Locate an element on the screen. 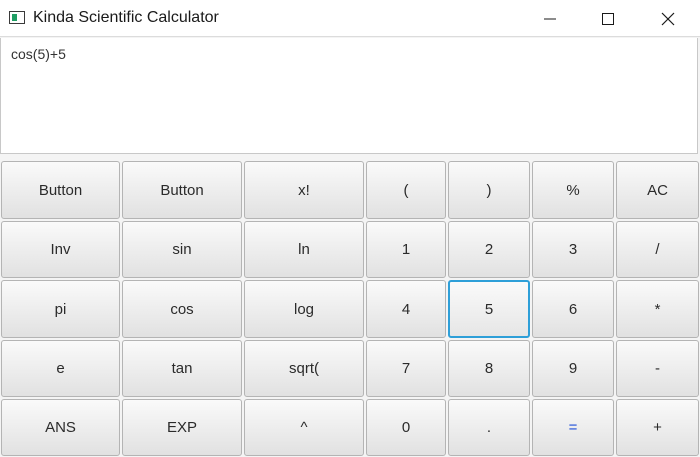 This screenshot has height=457, width=700. 0-key: 0 is located at coordinates (406, 427).